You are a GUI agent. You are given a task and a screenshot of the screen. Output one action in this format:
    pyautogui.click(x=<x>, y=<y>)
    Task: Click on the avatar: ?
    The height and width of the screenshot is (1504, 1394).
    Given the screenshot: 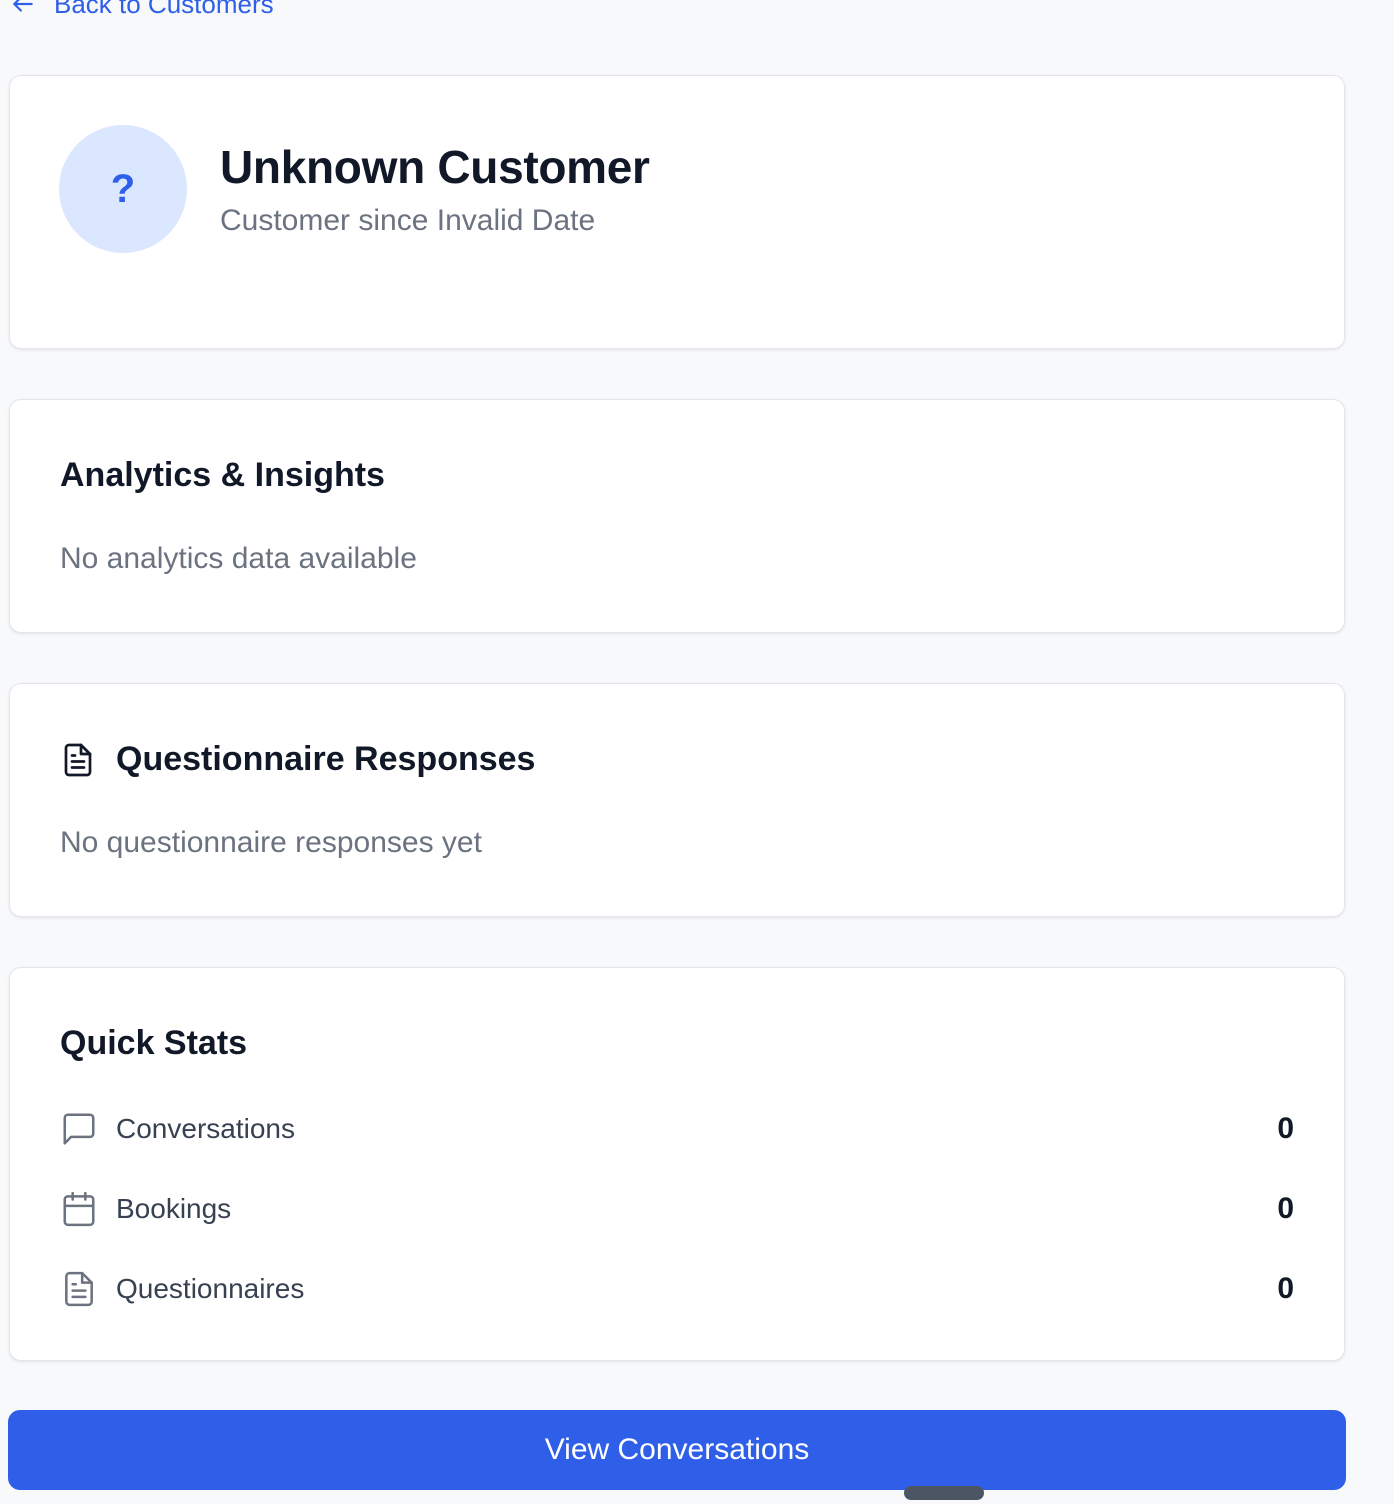 What is the action you would take?
    pyautogui.click(x=123, y=189)
    